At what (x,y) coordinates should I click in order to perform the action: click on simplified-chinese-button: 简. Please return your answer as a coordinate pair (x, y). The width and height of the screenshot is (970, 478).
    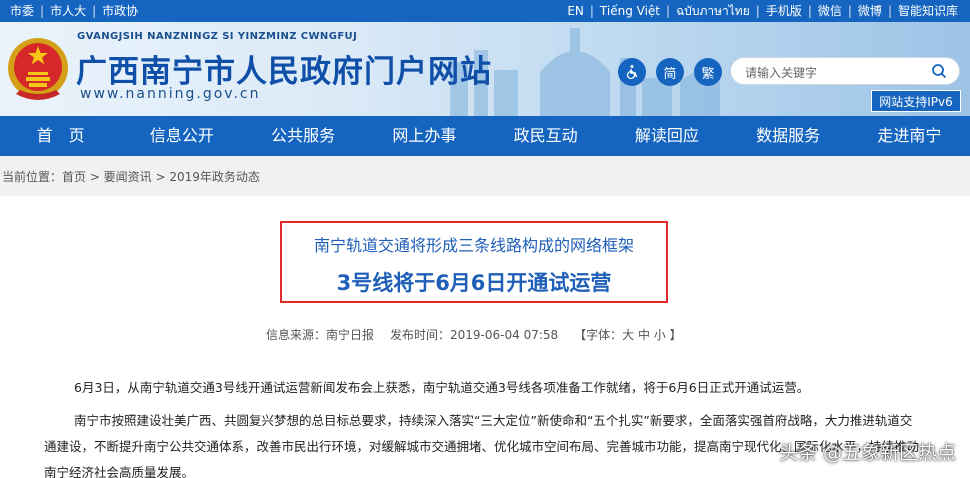
    Looking at the image, I should click on (670, 72).